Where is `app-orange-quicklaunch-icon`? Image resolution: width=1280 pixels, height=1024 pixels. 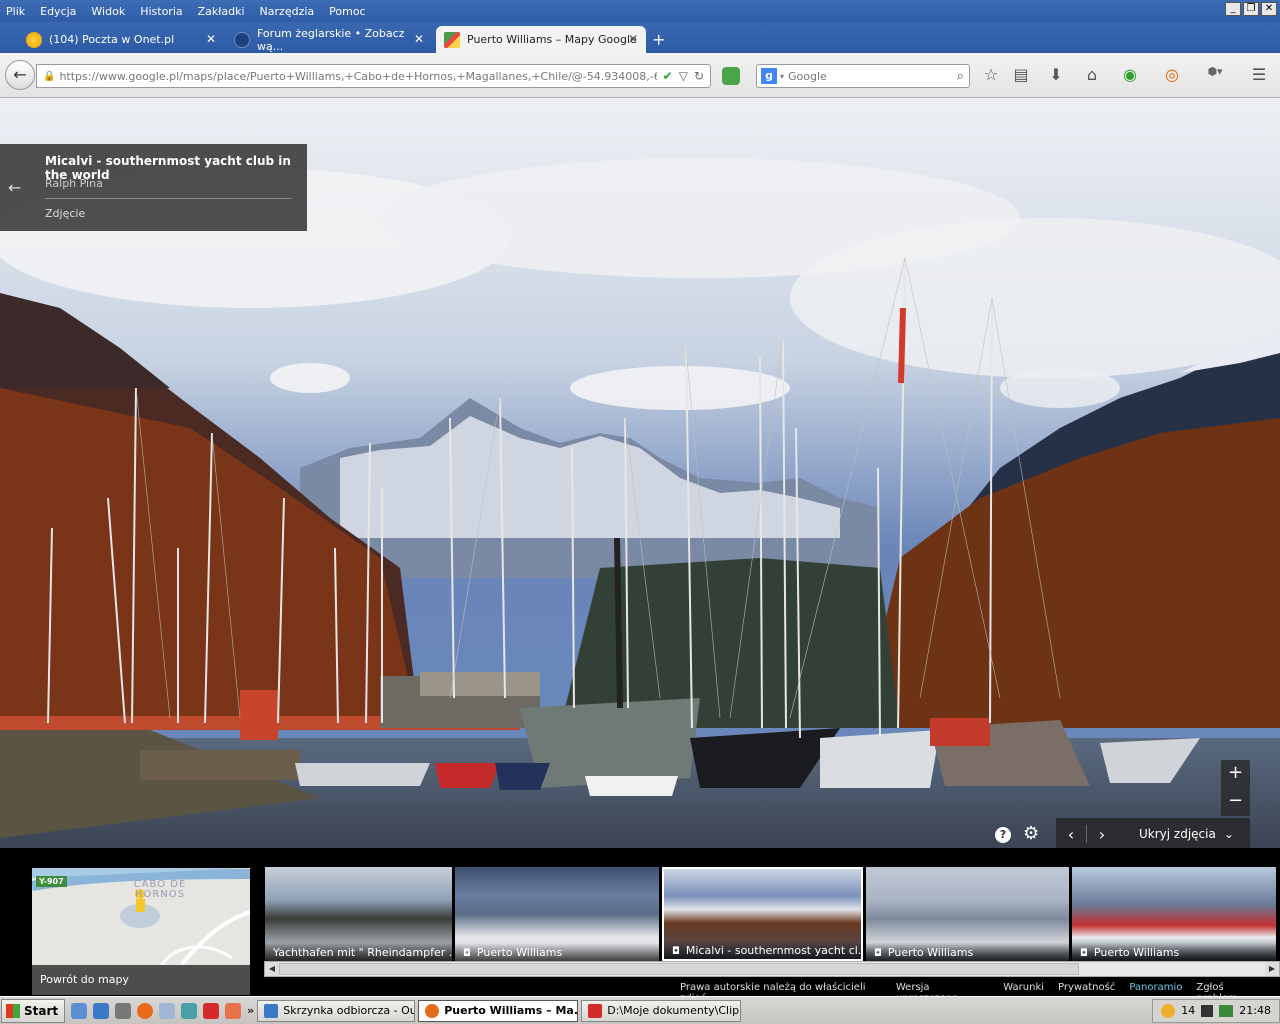
app-orange-quicklaunch-icon is located at coordinates (233, 1010).